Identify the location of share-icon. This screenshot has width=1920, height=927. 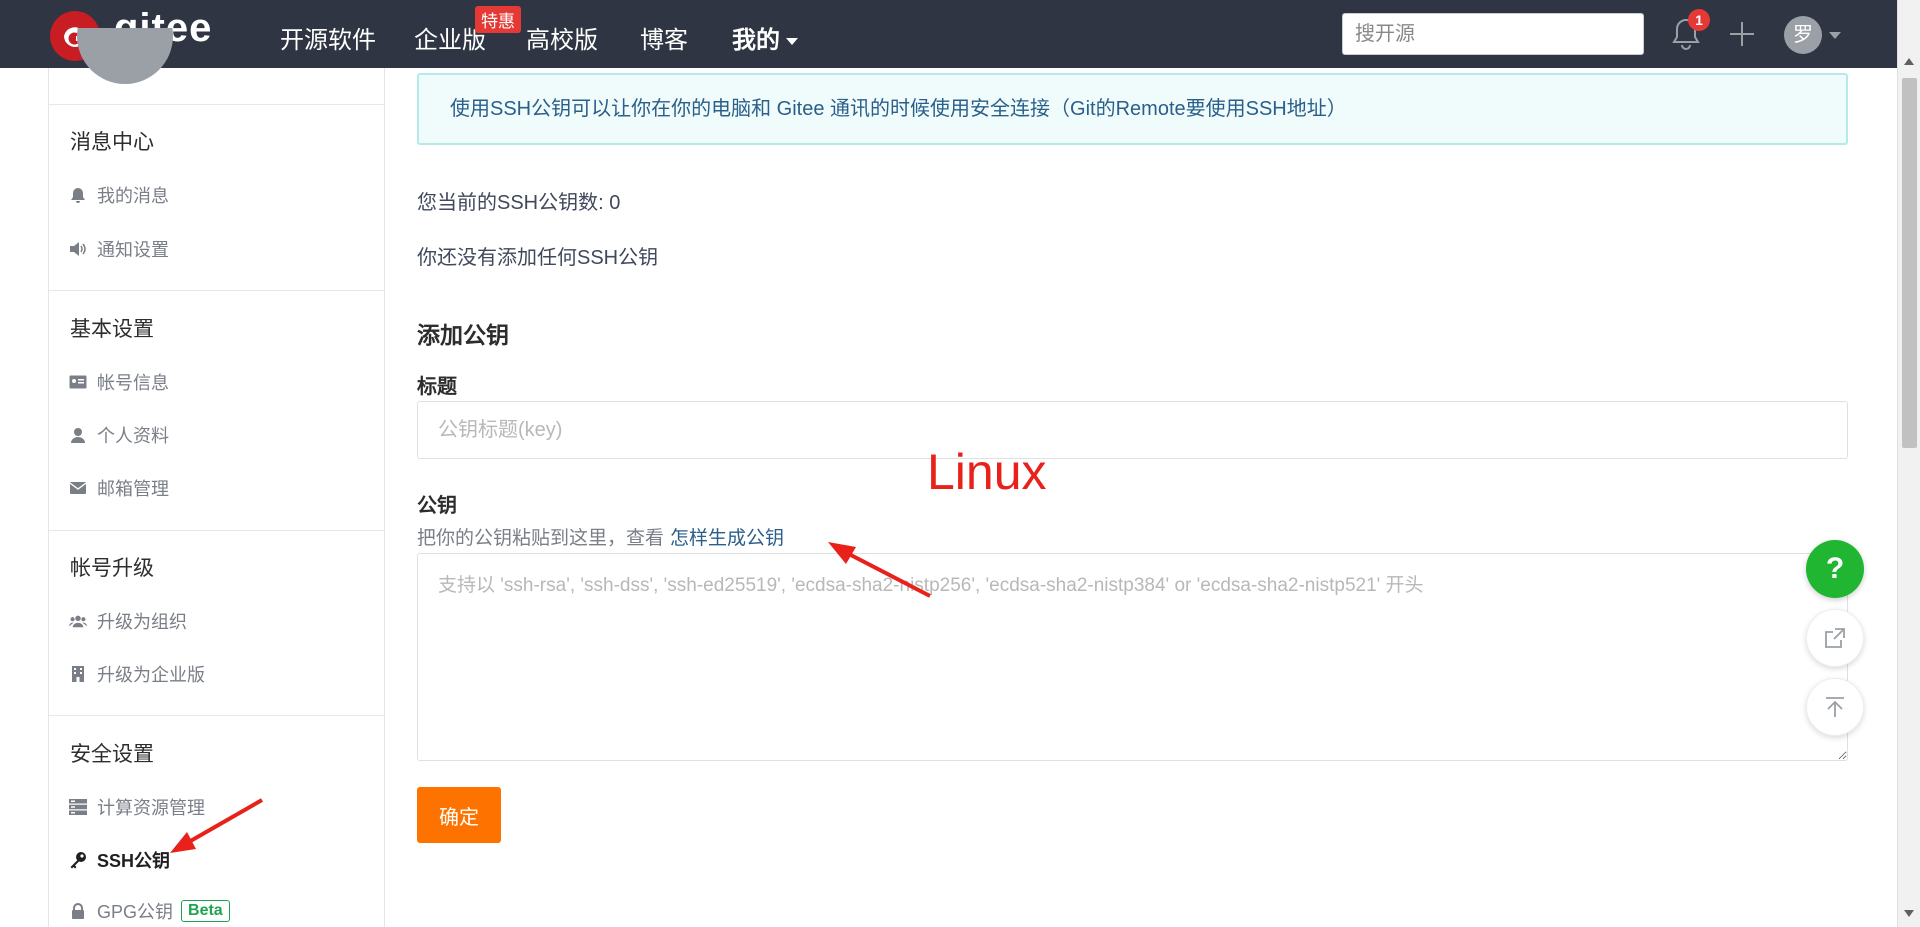
(1835, 638).